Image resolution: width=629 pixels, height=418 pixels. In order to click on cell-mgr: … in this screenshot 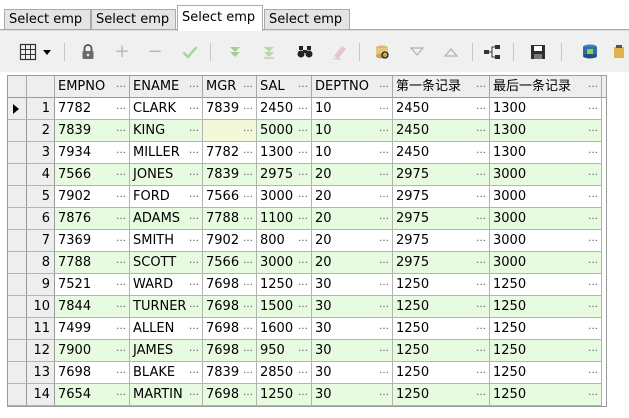, I will do `click(230, 131)`.